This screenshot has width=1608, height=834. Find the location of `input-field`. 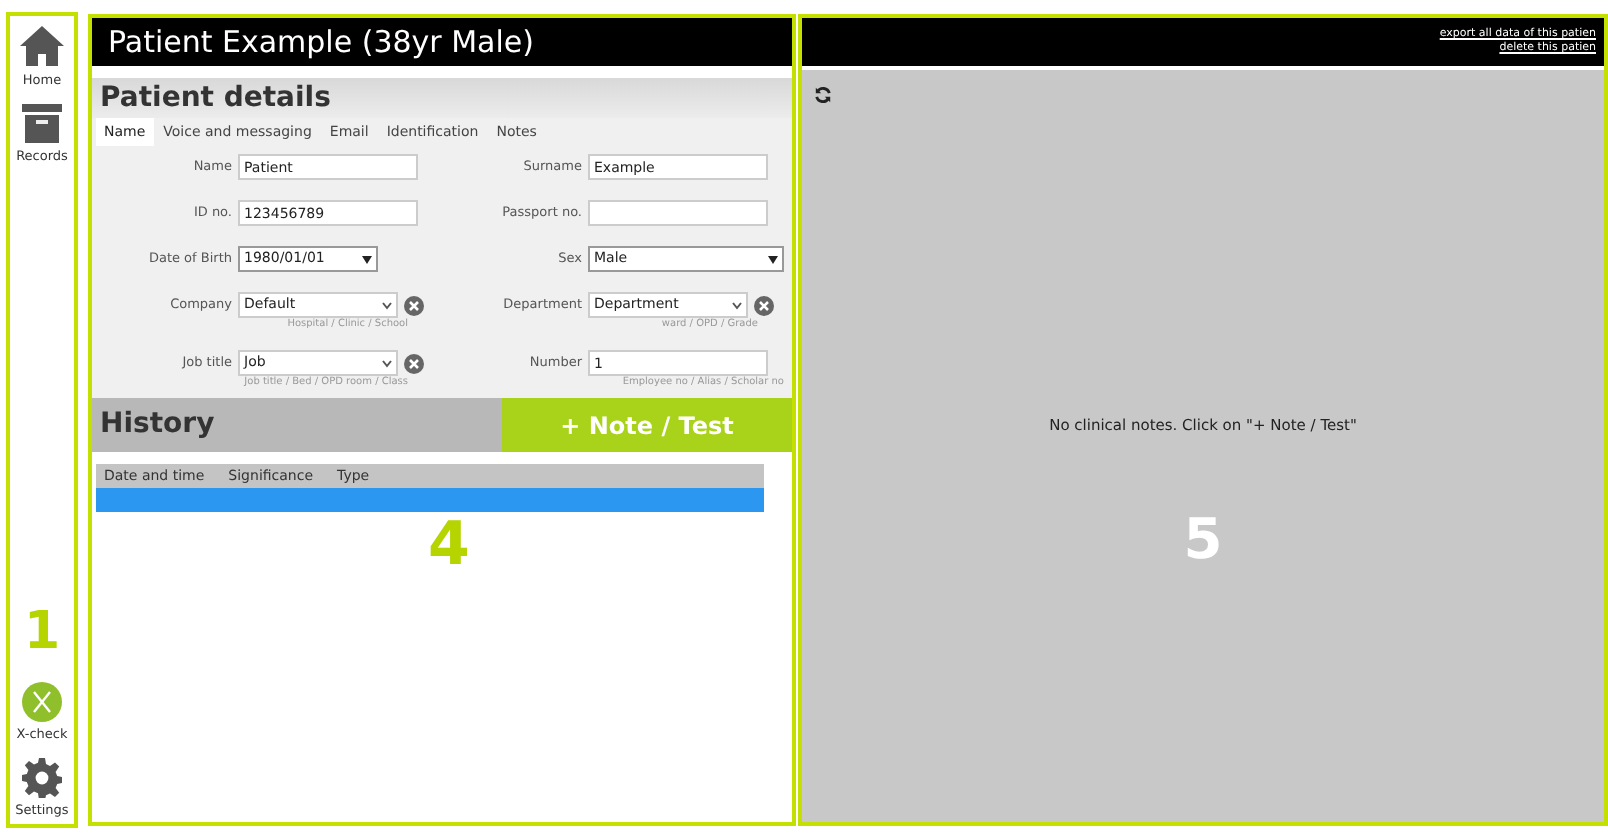

input-field is located at coordinates (678, 213).